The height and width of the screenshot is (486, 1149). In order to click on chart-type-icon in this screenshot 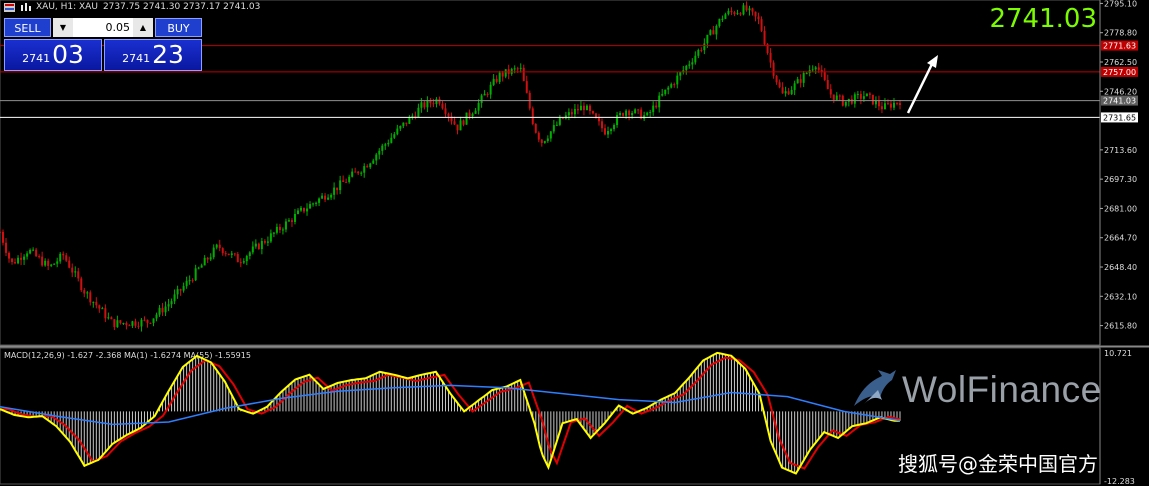, I will do `click(25, 7)`.